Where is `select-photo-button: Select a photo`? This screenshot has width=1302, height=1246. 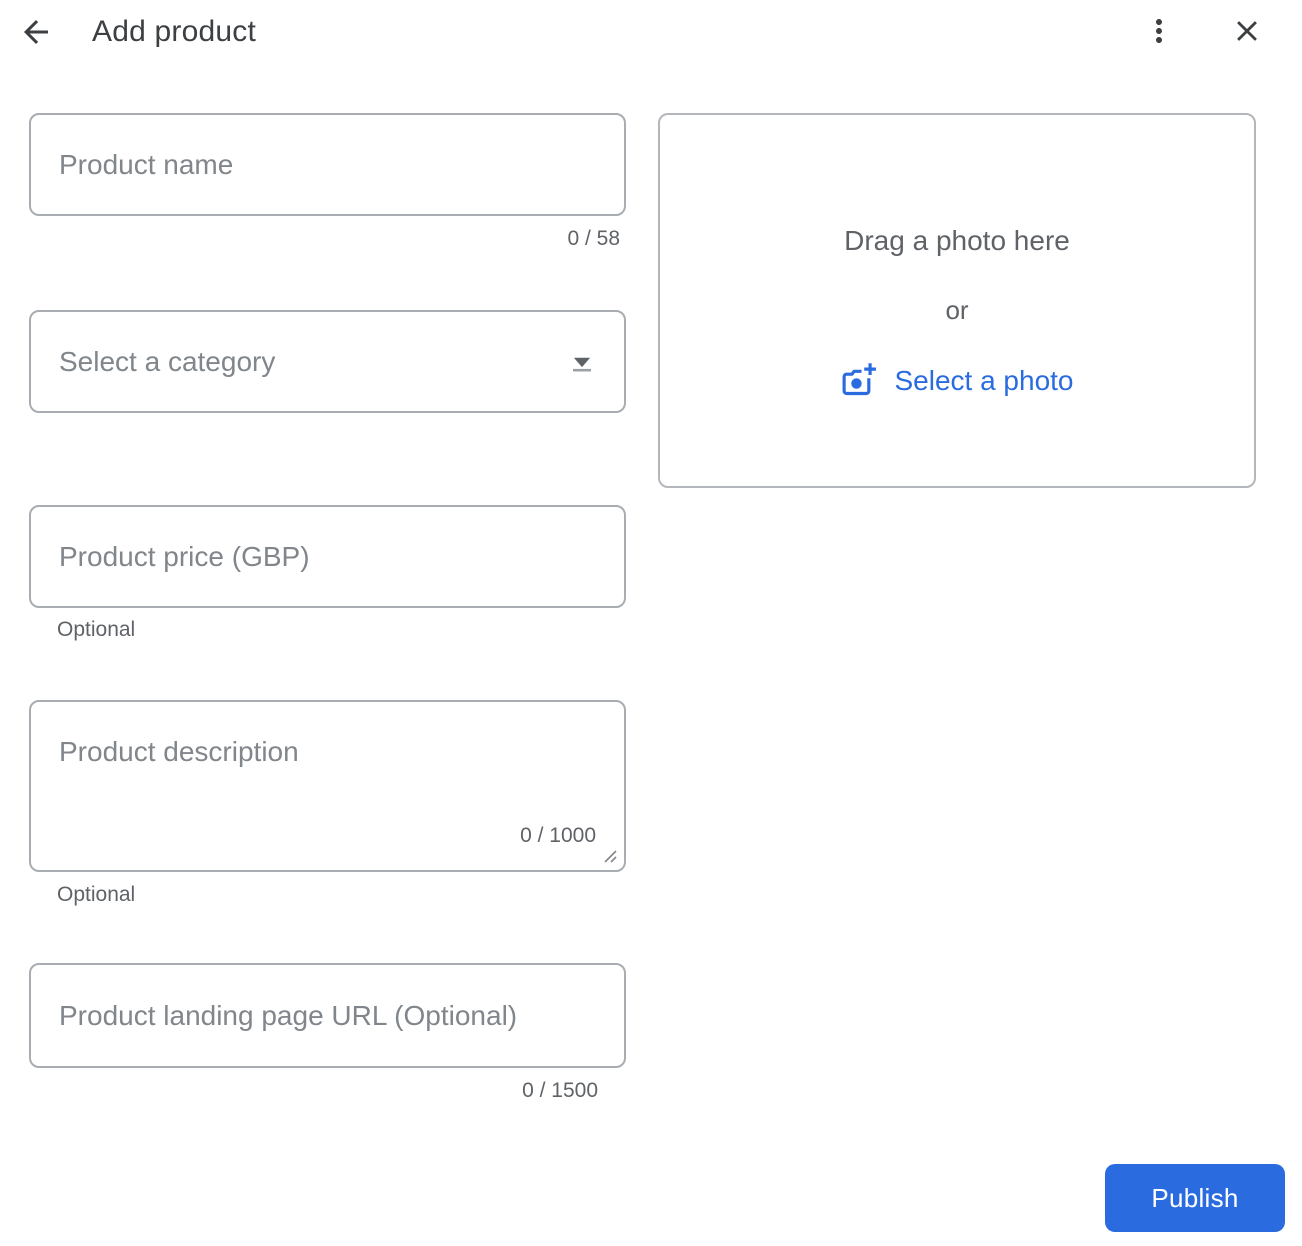 select-photo-button: Select a photo is located at coordinates (957, 381).